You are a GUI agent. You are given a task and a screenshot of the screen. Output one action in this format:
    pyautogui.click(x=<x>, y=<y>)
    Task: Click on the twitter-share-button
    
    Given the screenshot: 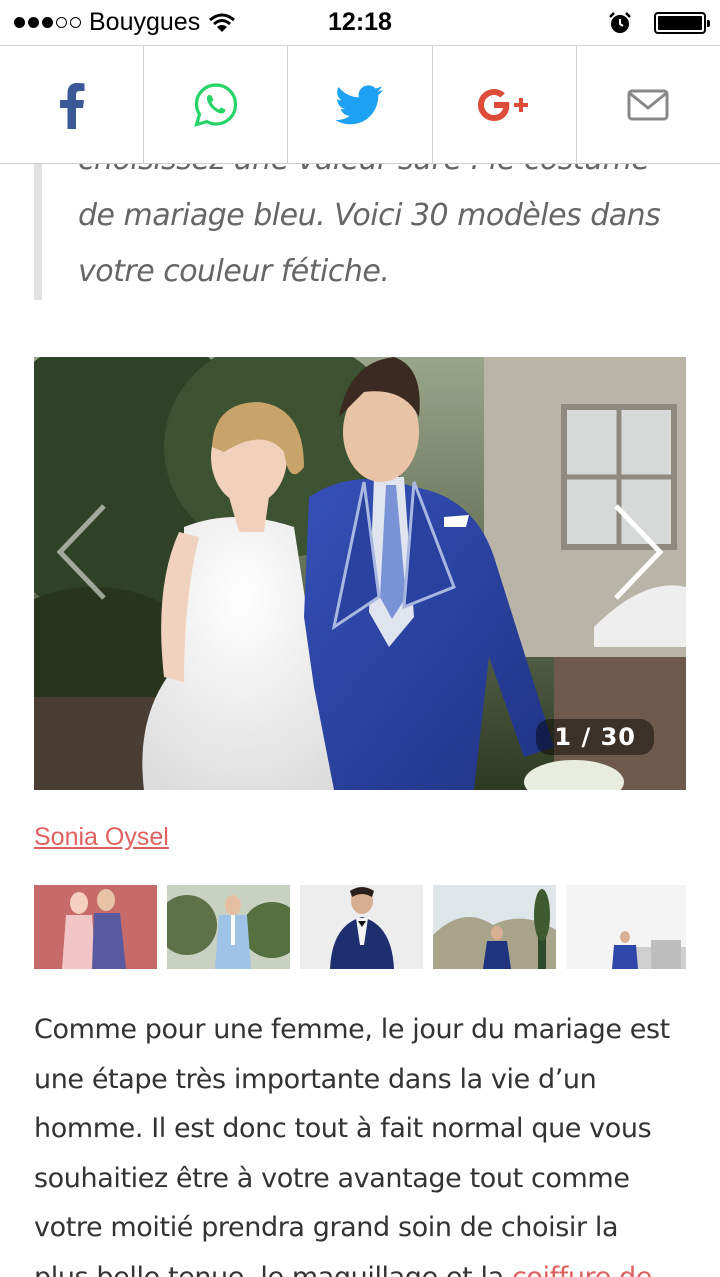 What is the action you would take?
    pyautogui.click(x=360, y=104)
    